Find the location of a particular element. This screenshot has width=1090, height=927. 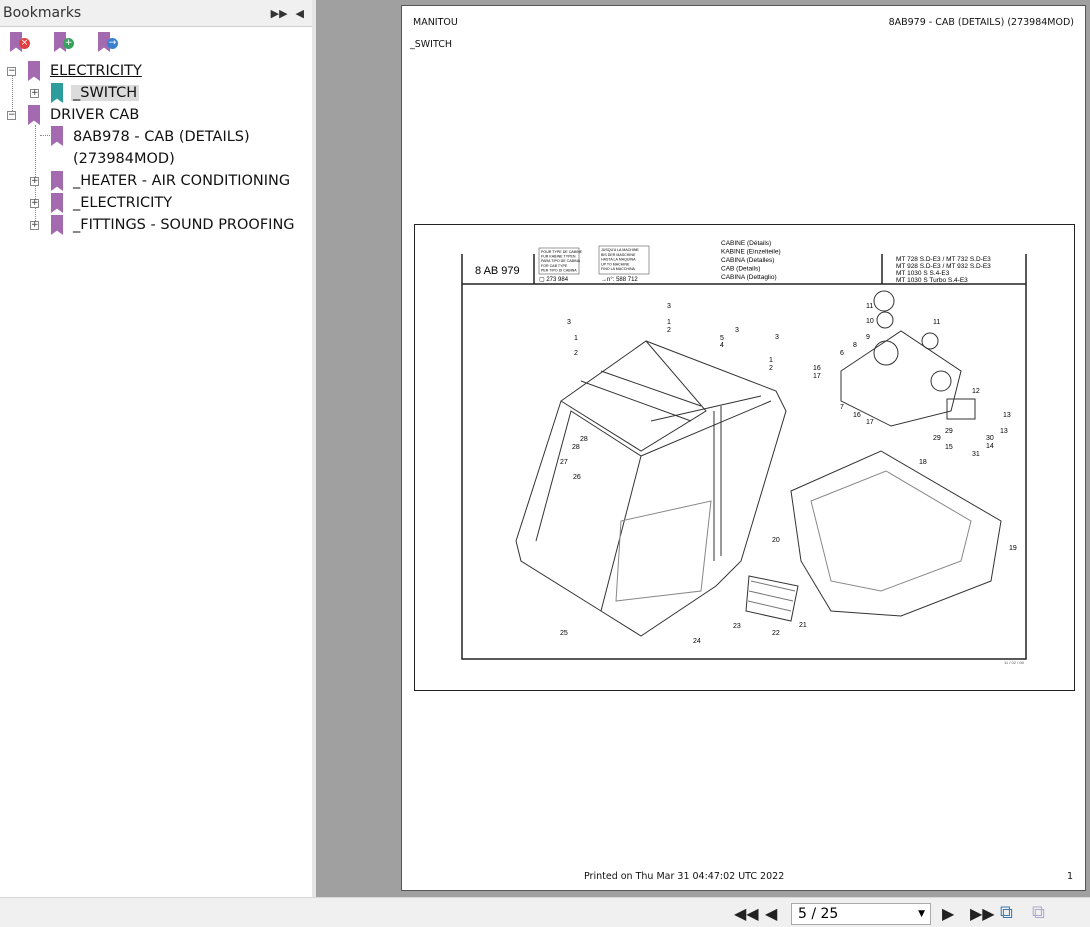

bookmarks-header: Bookmarks ▶▶ ◀ is located at coordinates (156, 13).